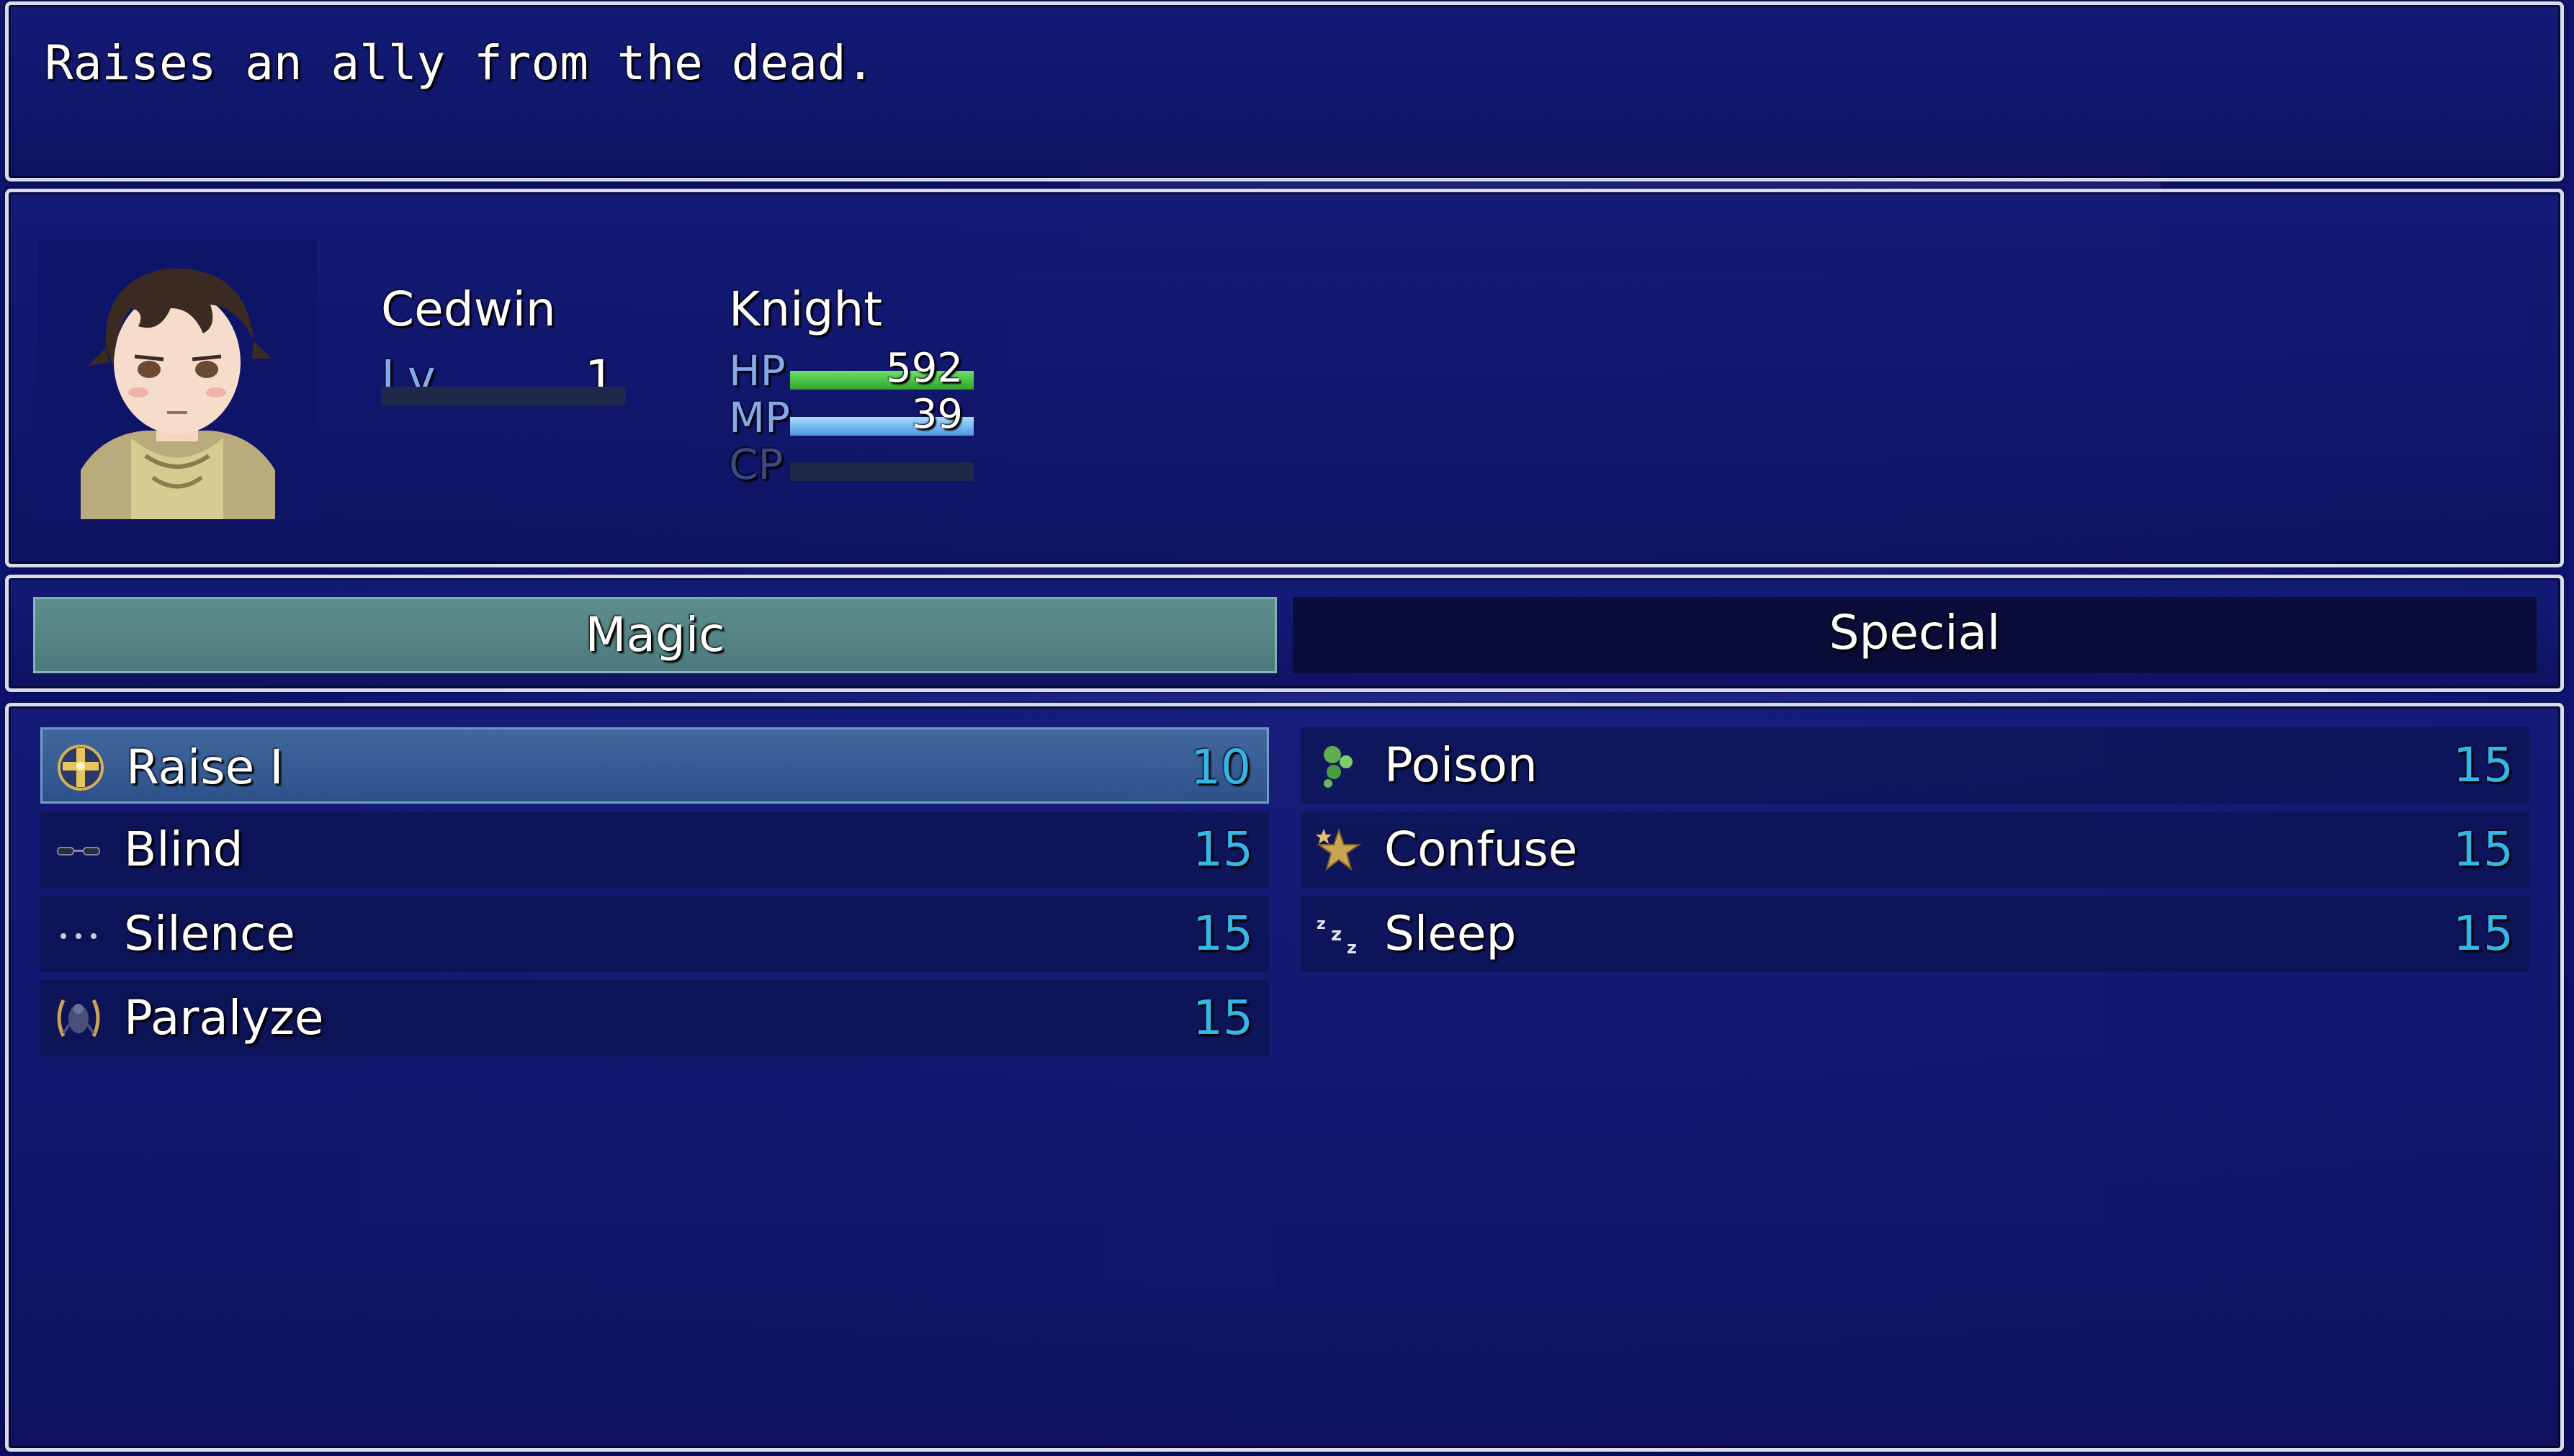 This screenshot has width=2574, height=1456. Describe the element at coordinates (760, 417) in the screenshot. I see `mp-label: MP` at that location.